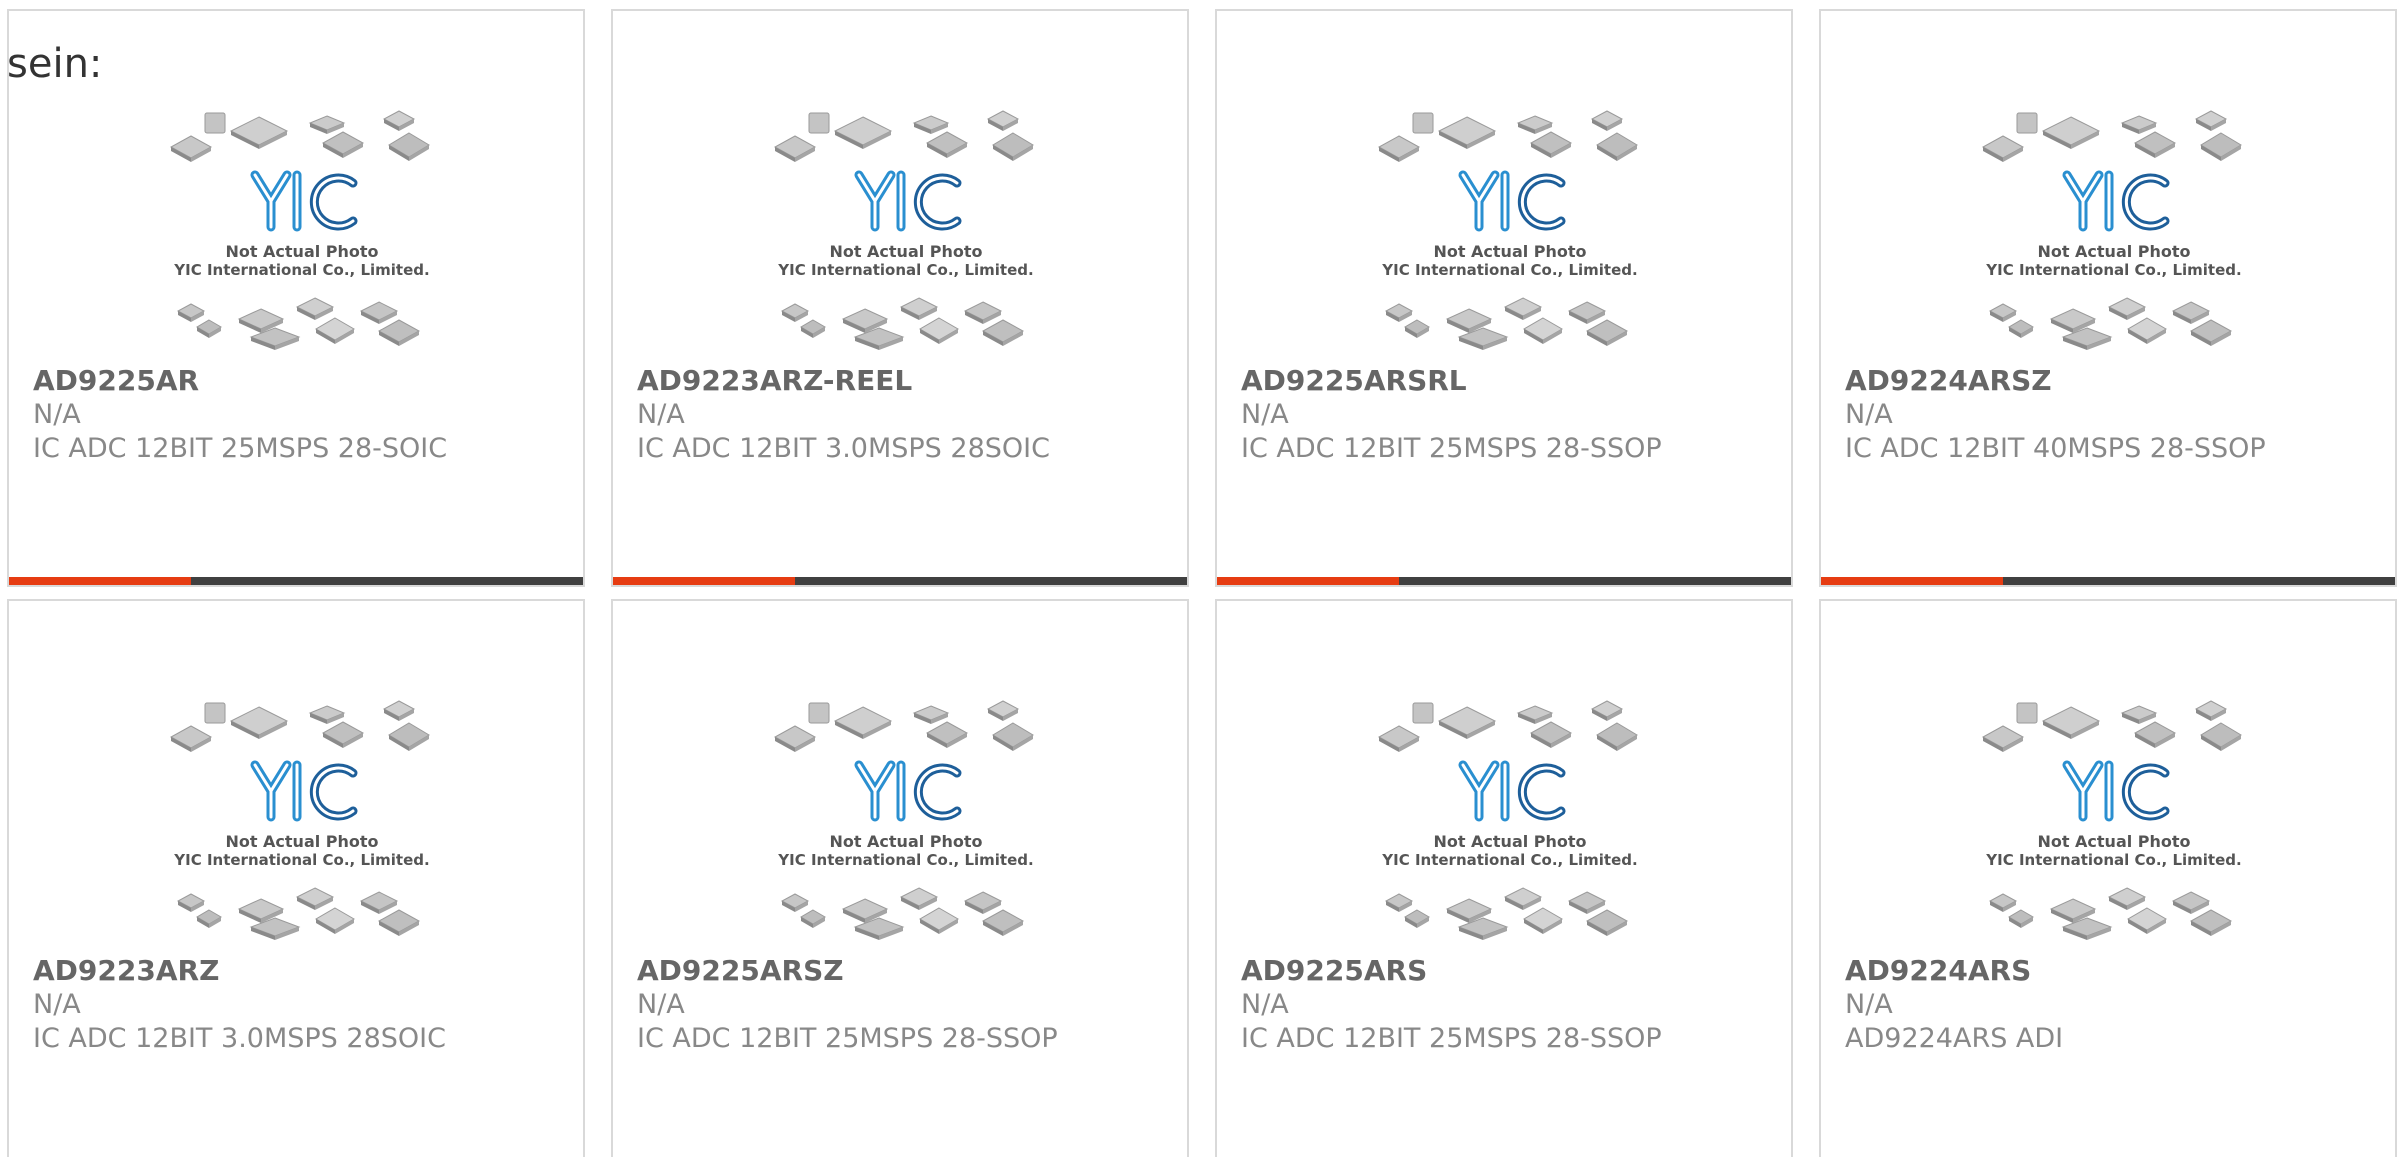  I want to click on product-part-number: AD9224ARS, so click(1938, 971).